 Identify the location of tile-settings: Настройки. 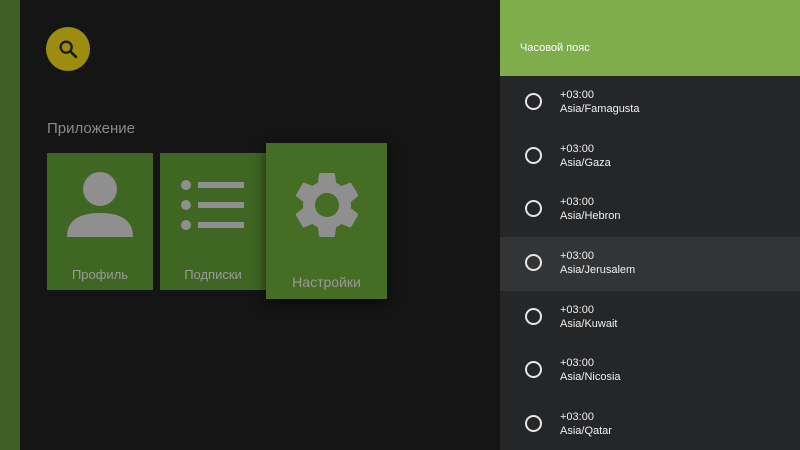
(326, 221).